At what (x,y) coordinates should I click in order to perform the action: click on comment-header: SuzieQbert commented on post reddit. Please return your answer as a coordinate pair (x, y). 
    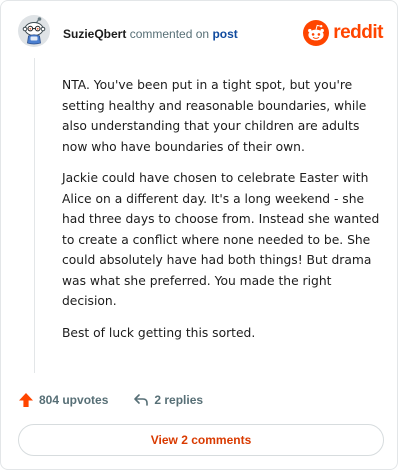
    Looking at the image, I should click on (200, 33).